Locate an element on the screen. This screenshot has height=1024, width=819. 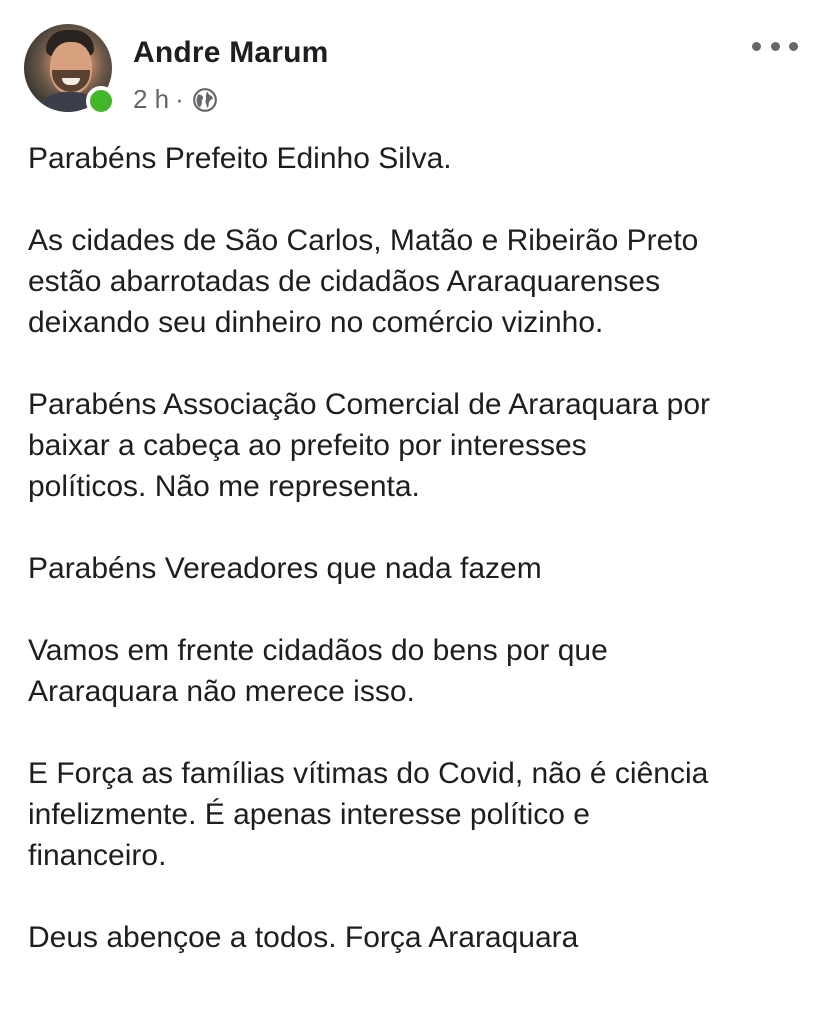
post-header: Andre Marum 2 h · is located at coordinates (409, 65).